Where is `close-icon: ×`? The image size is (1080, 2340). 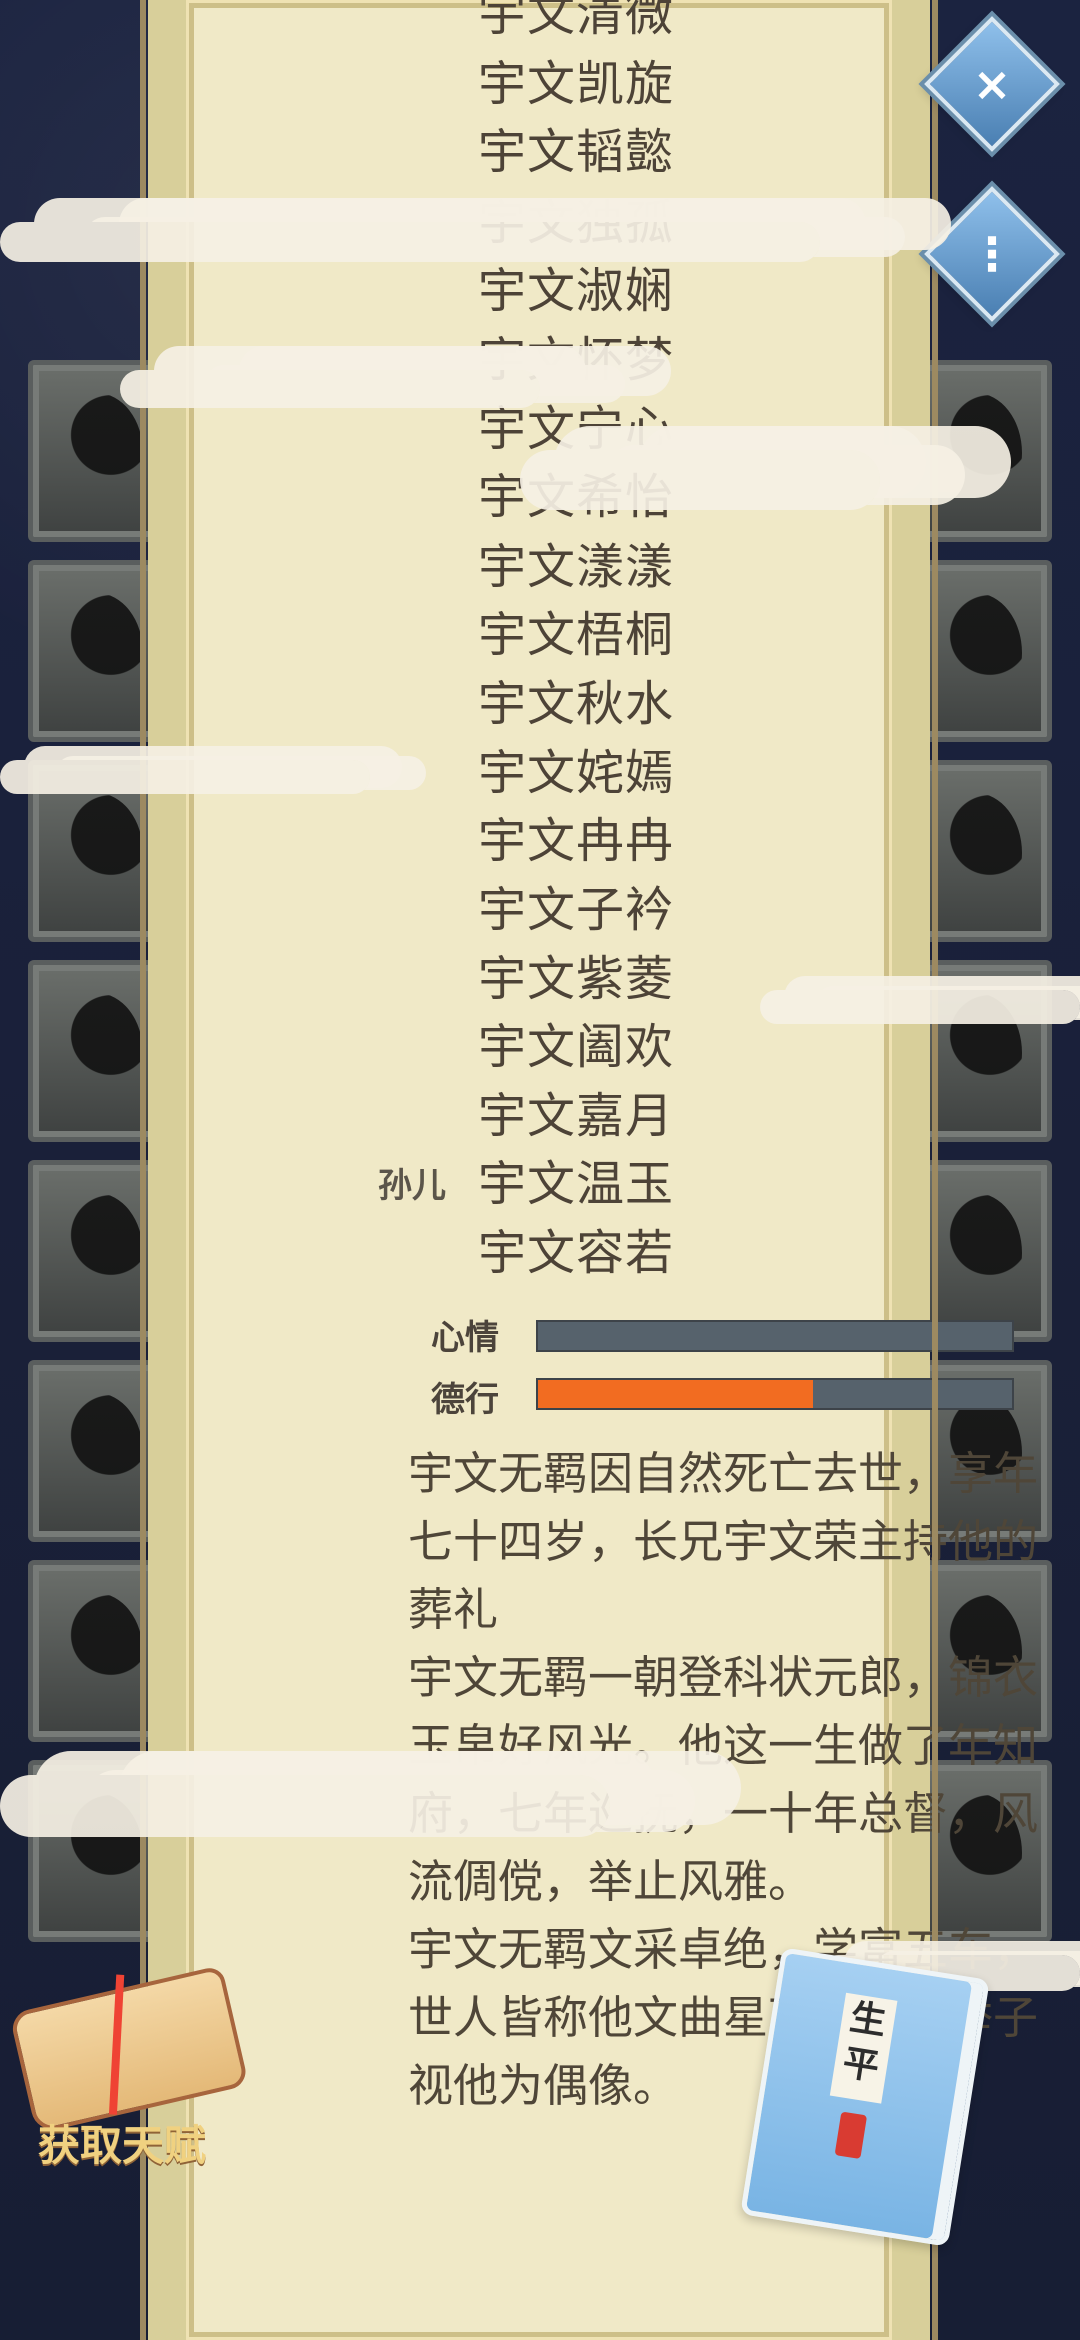 close-icon: × is located at coordinates (992, 84).